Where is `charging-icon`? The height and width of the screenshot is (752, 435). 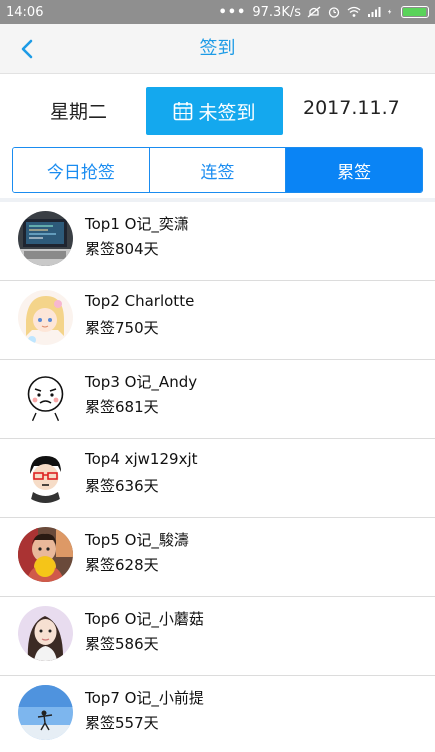
charging-icon is located at coordinates (389, 12).